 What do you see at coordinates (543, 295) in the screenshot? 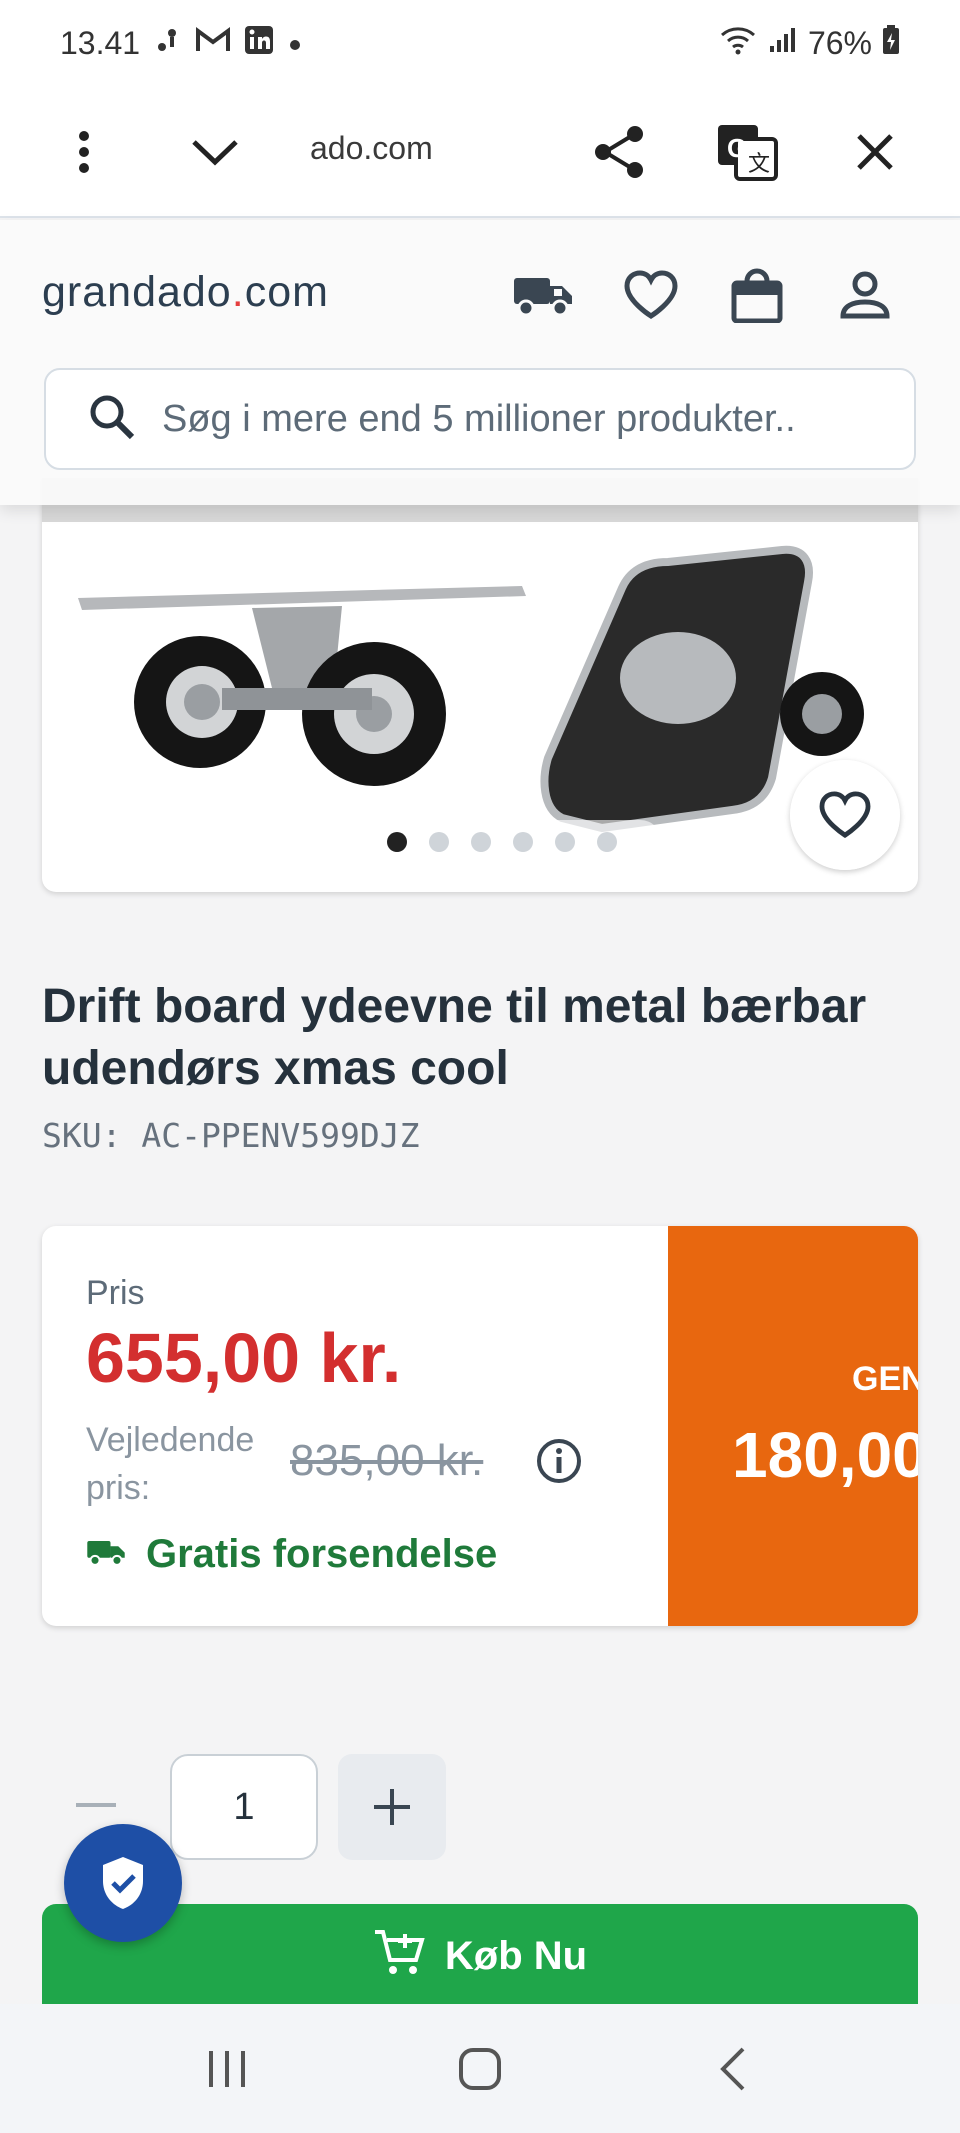
I see `truck-icon` at bounding box center [543, 295].